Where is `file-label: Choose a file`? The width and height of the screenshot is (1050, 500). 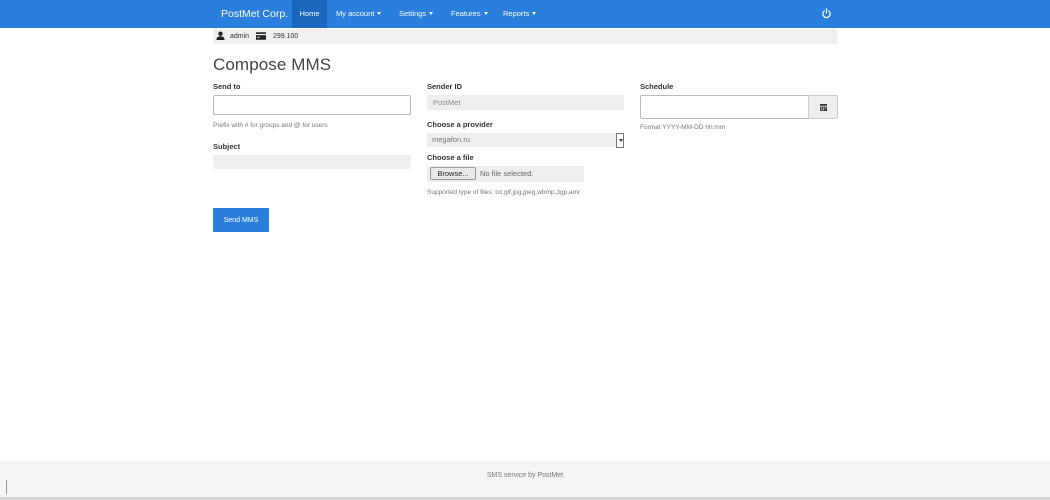
file-label: Choose a file is located at coordinates (450, 157).